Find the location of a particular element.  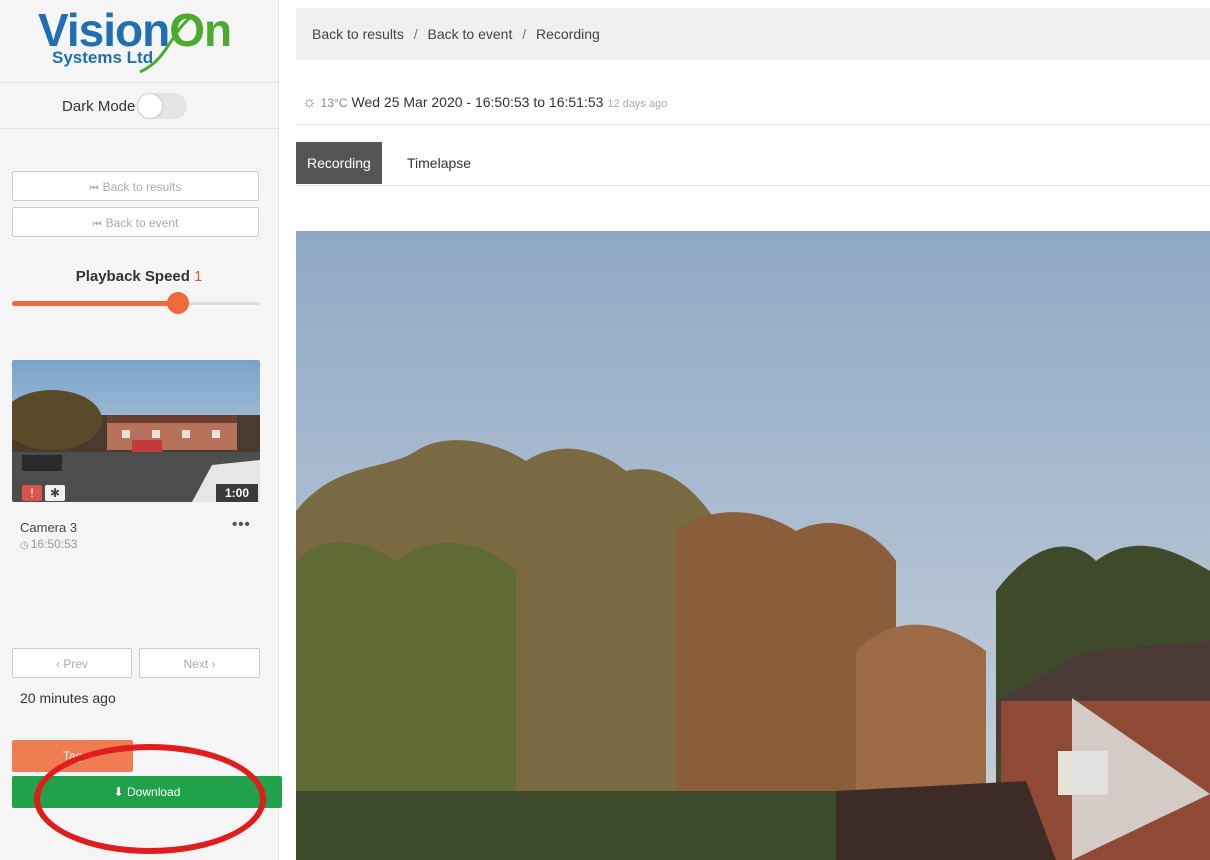

more-options-icon: ••• is located at coordinates (241, 524).